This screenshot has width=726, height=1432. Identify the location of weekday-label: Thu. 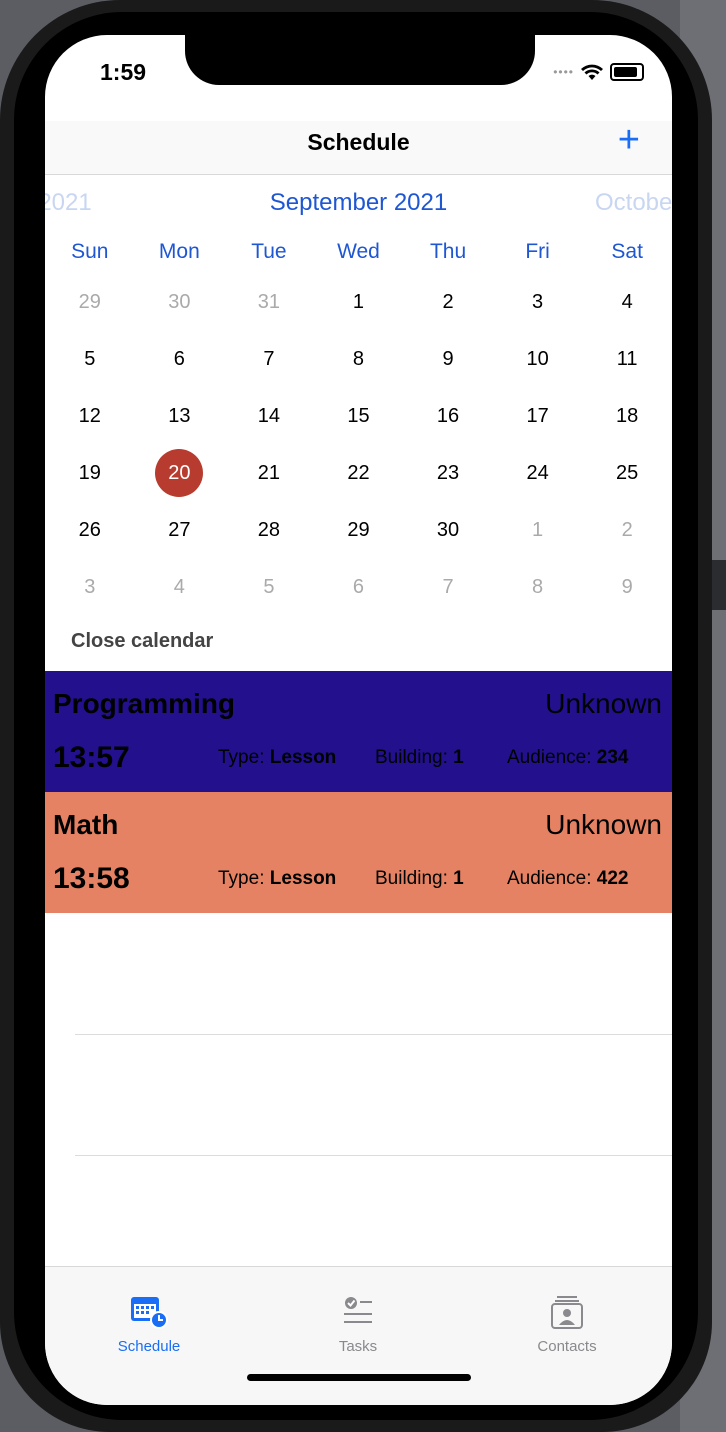
(448, 251).